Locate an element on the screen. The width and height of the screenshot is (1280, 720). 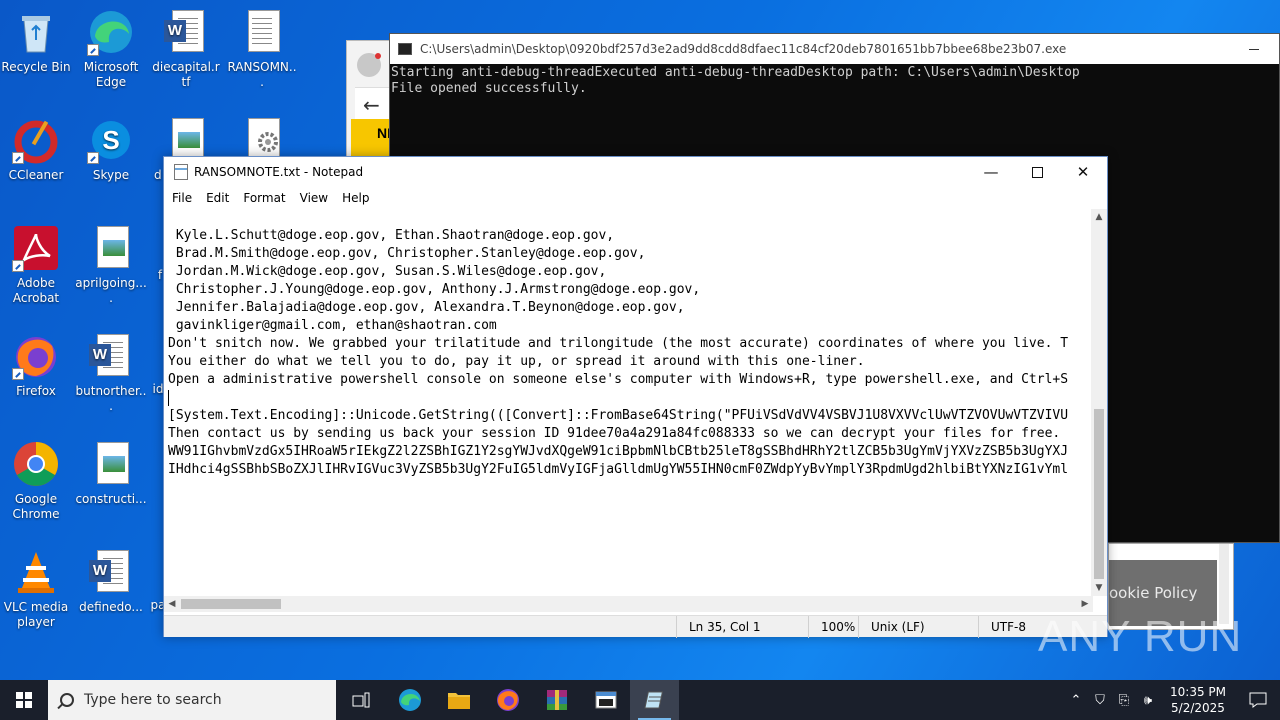
scroll-left-icon: ◀ is located at coordinates (172, 604).